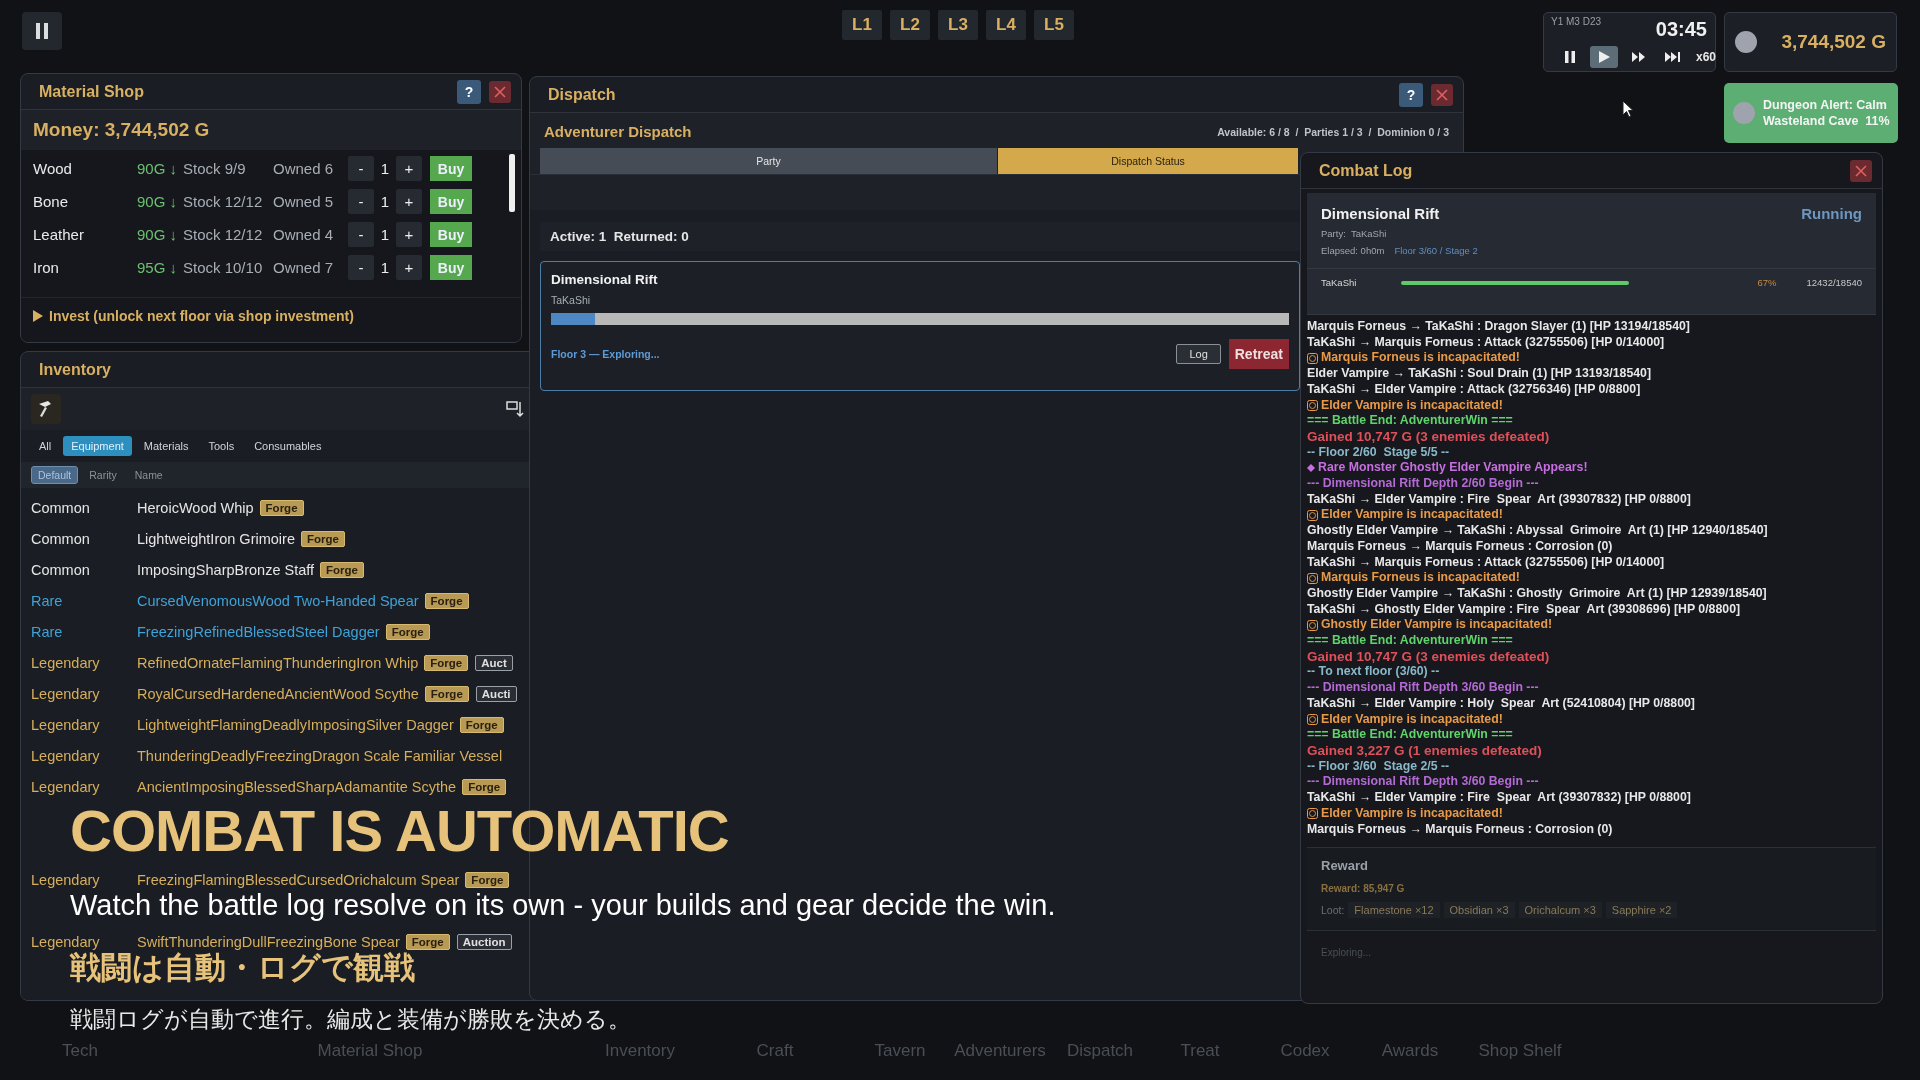  Describe the element at coordinates (156, 267) in the screenshot. I see `material-price: 95G ↓` at that location.